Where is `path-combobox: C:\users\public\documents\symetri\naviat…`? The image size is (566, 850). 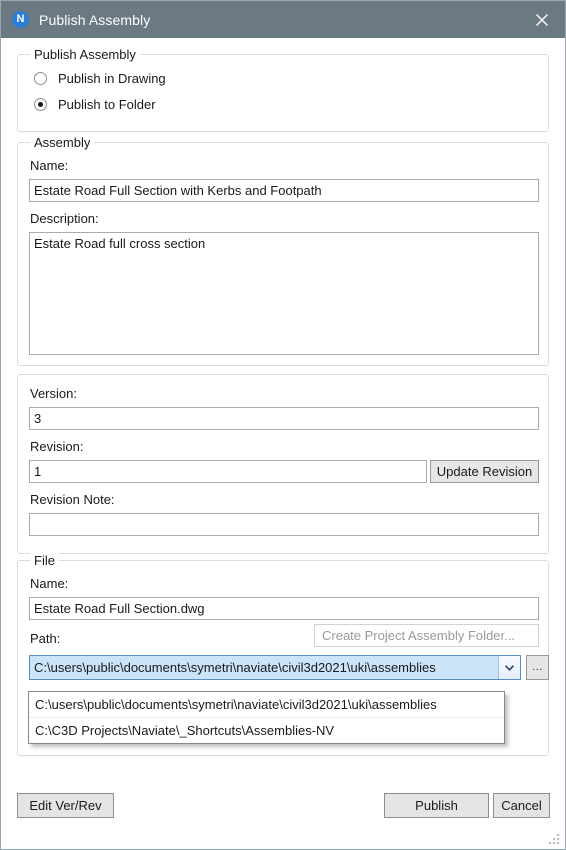 path-combobox: C:\users\public\documents\symetri\naviat… is located at coordinates (275, 667).